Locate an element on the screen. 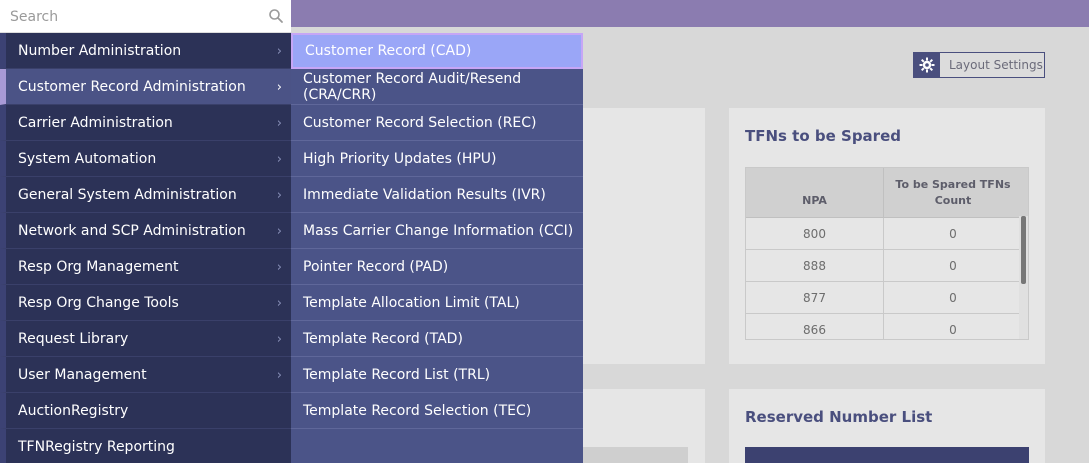  menu-item-label: TFNRegistry Reporting is located at coordinates (96, 446).